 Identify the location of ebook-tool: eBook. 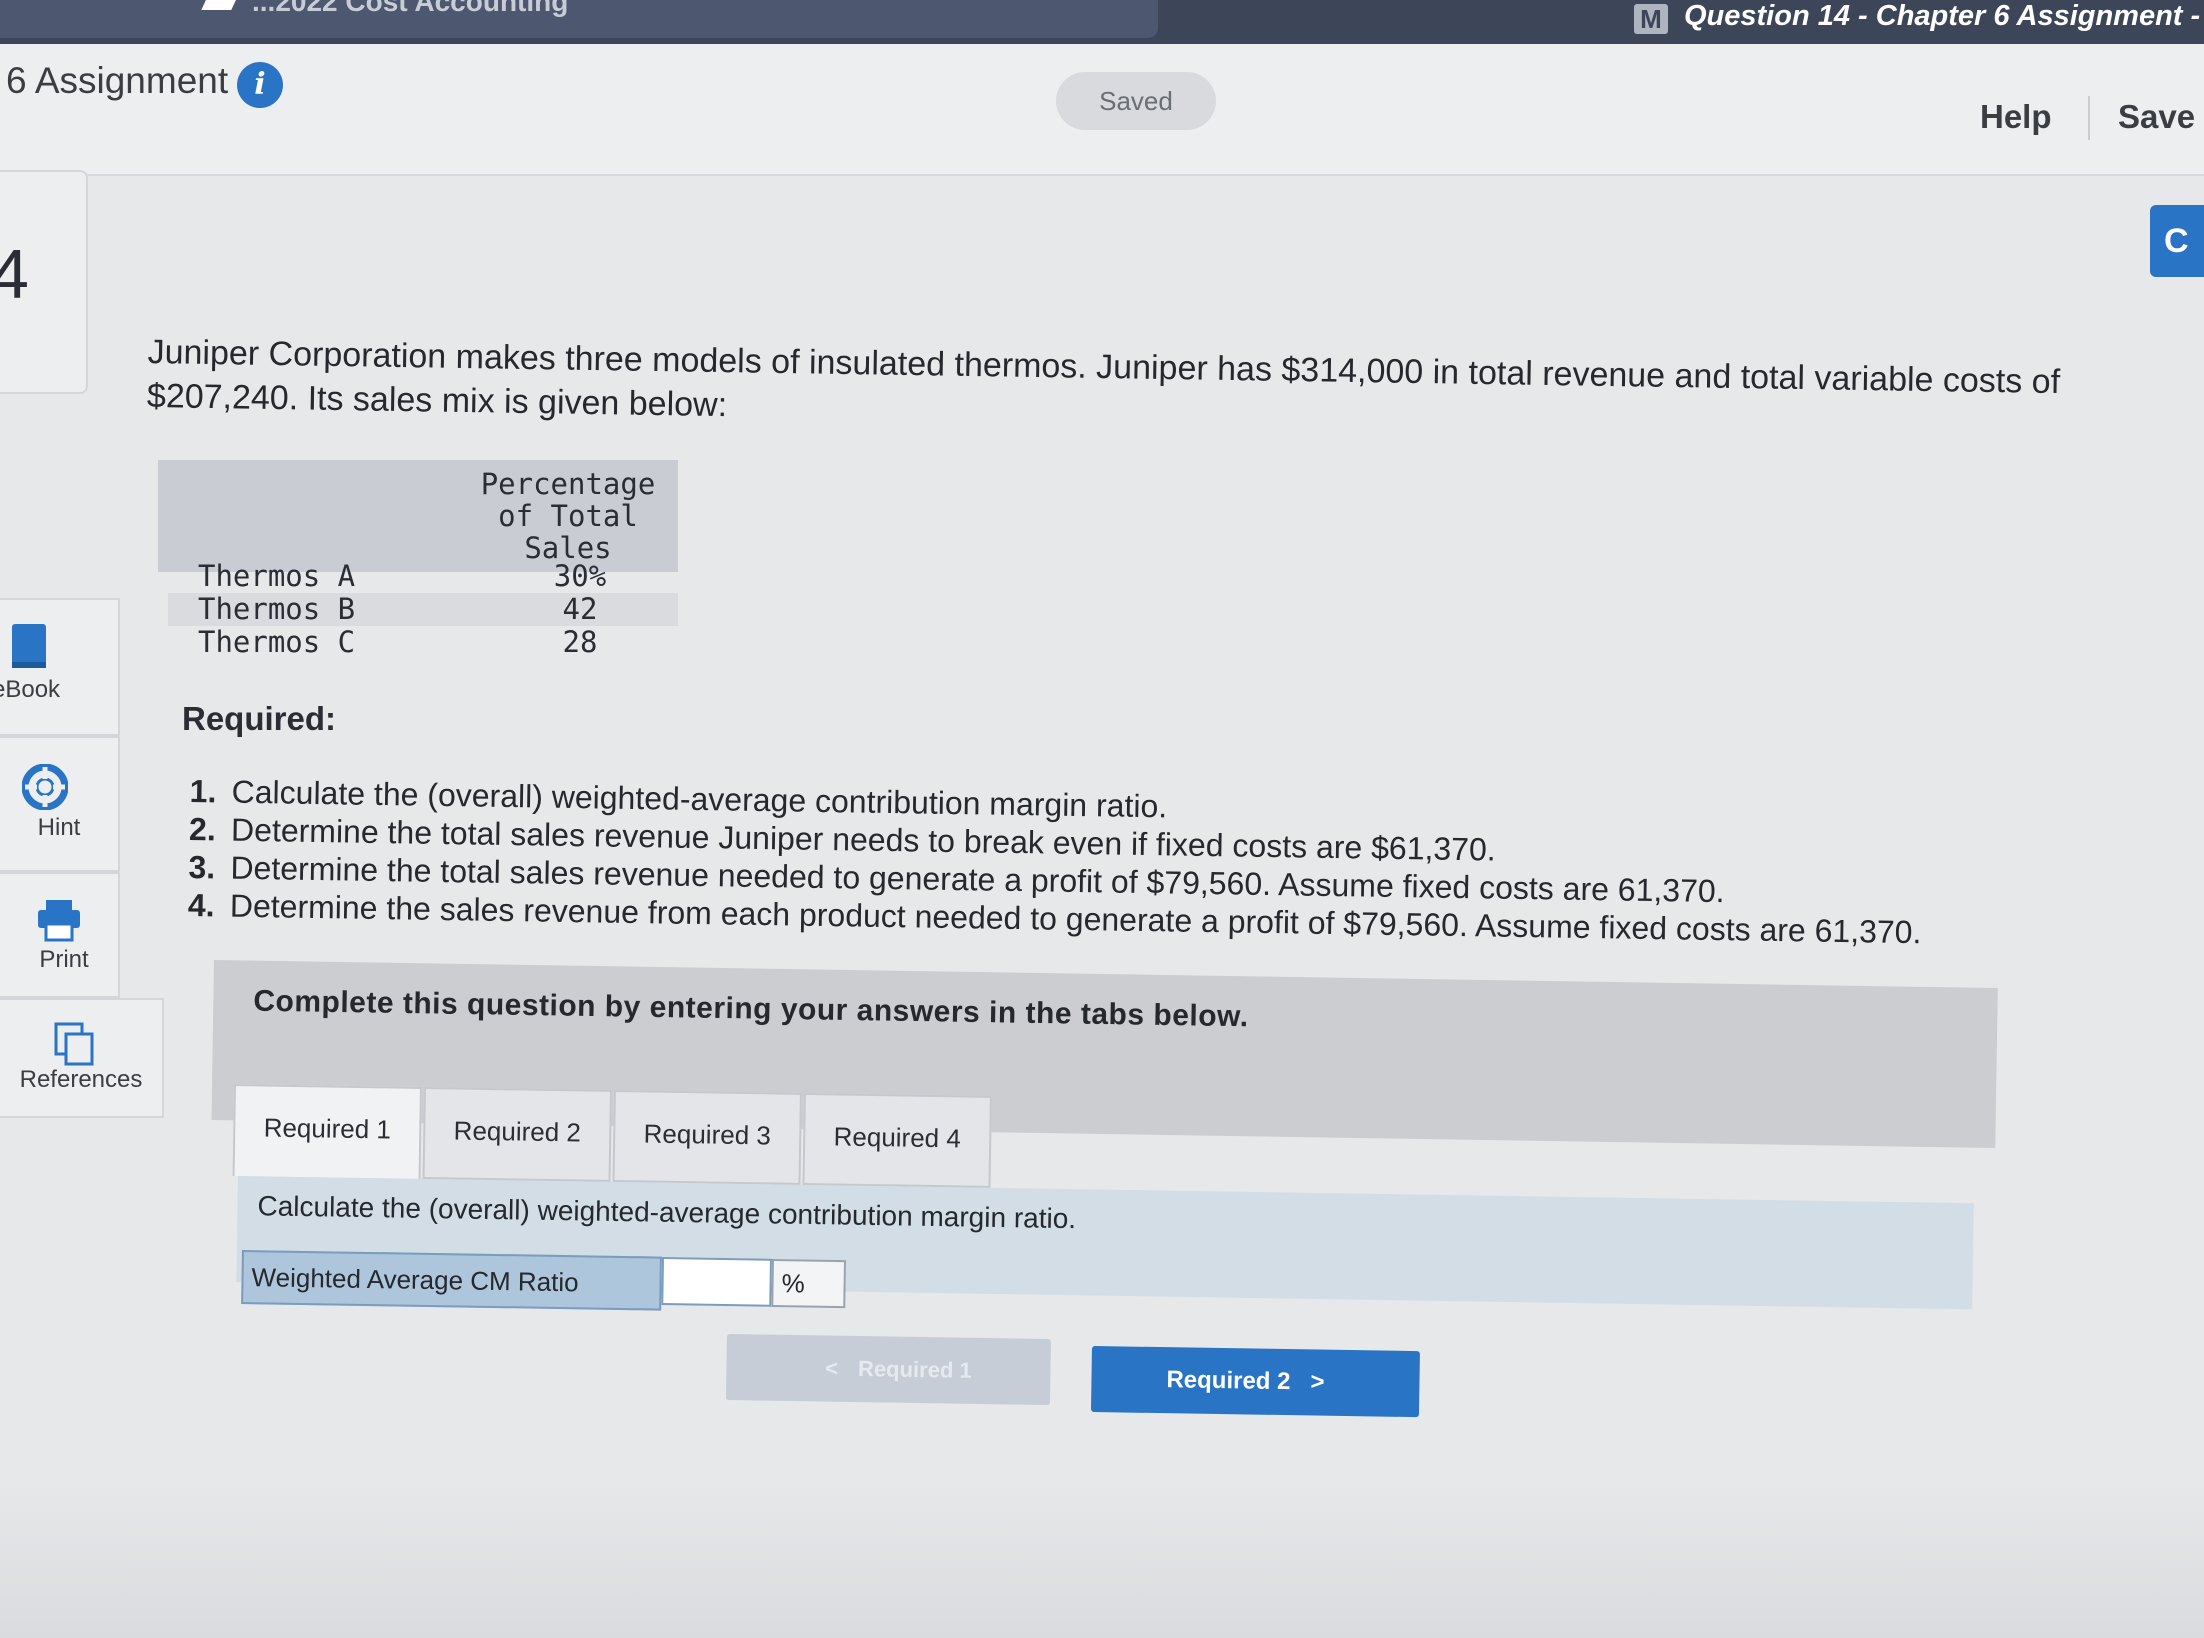
(60, 667).